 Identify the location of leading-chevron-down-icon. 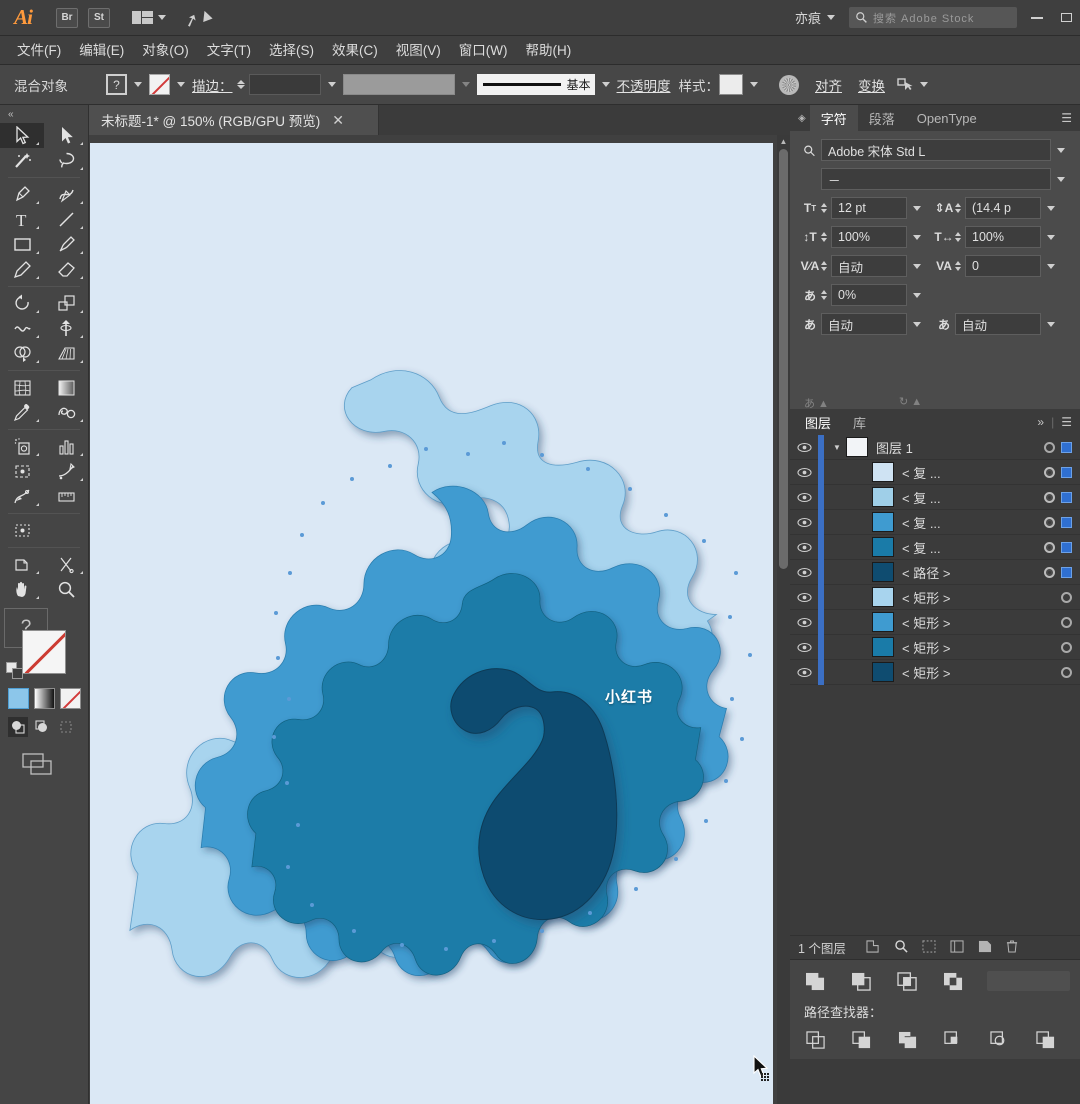
(1051, 208).